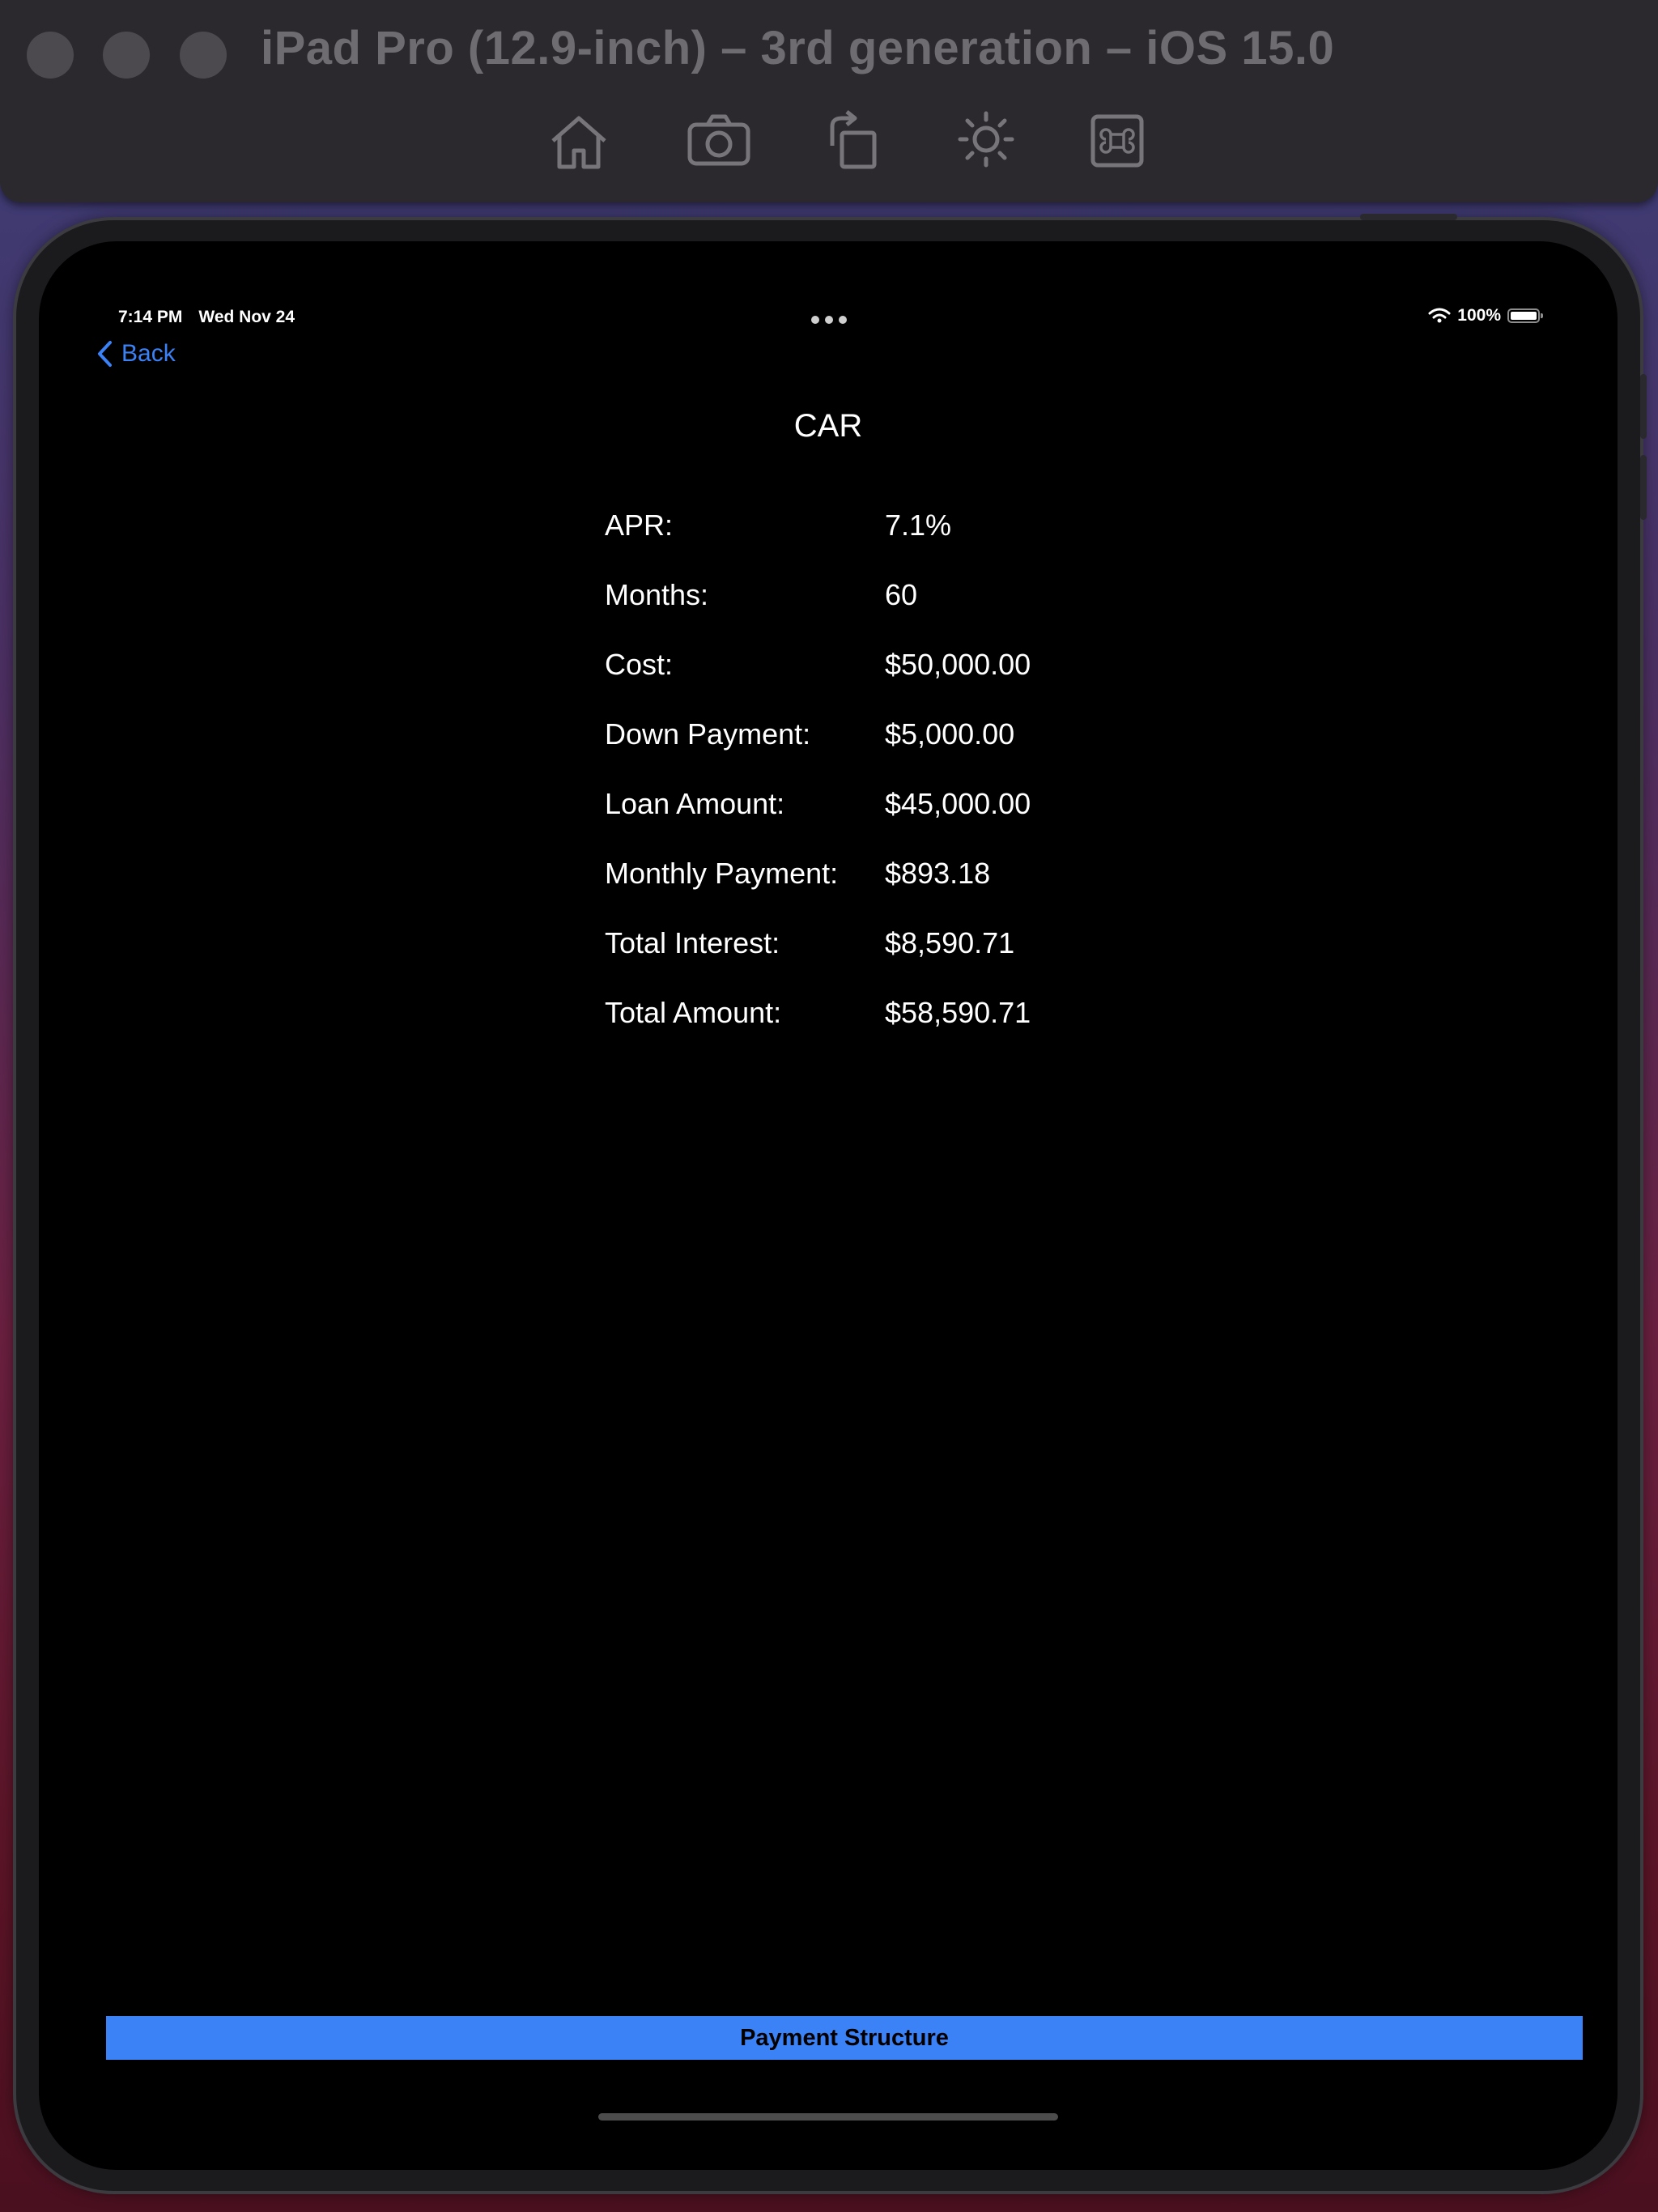  What do you see at coordinates (657, 594) in the screenshot?
I see `detail-label: Months:` at bounding box center [657, 594].